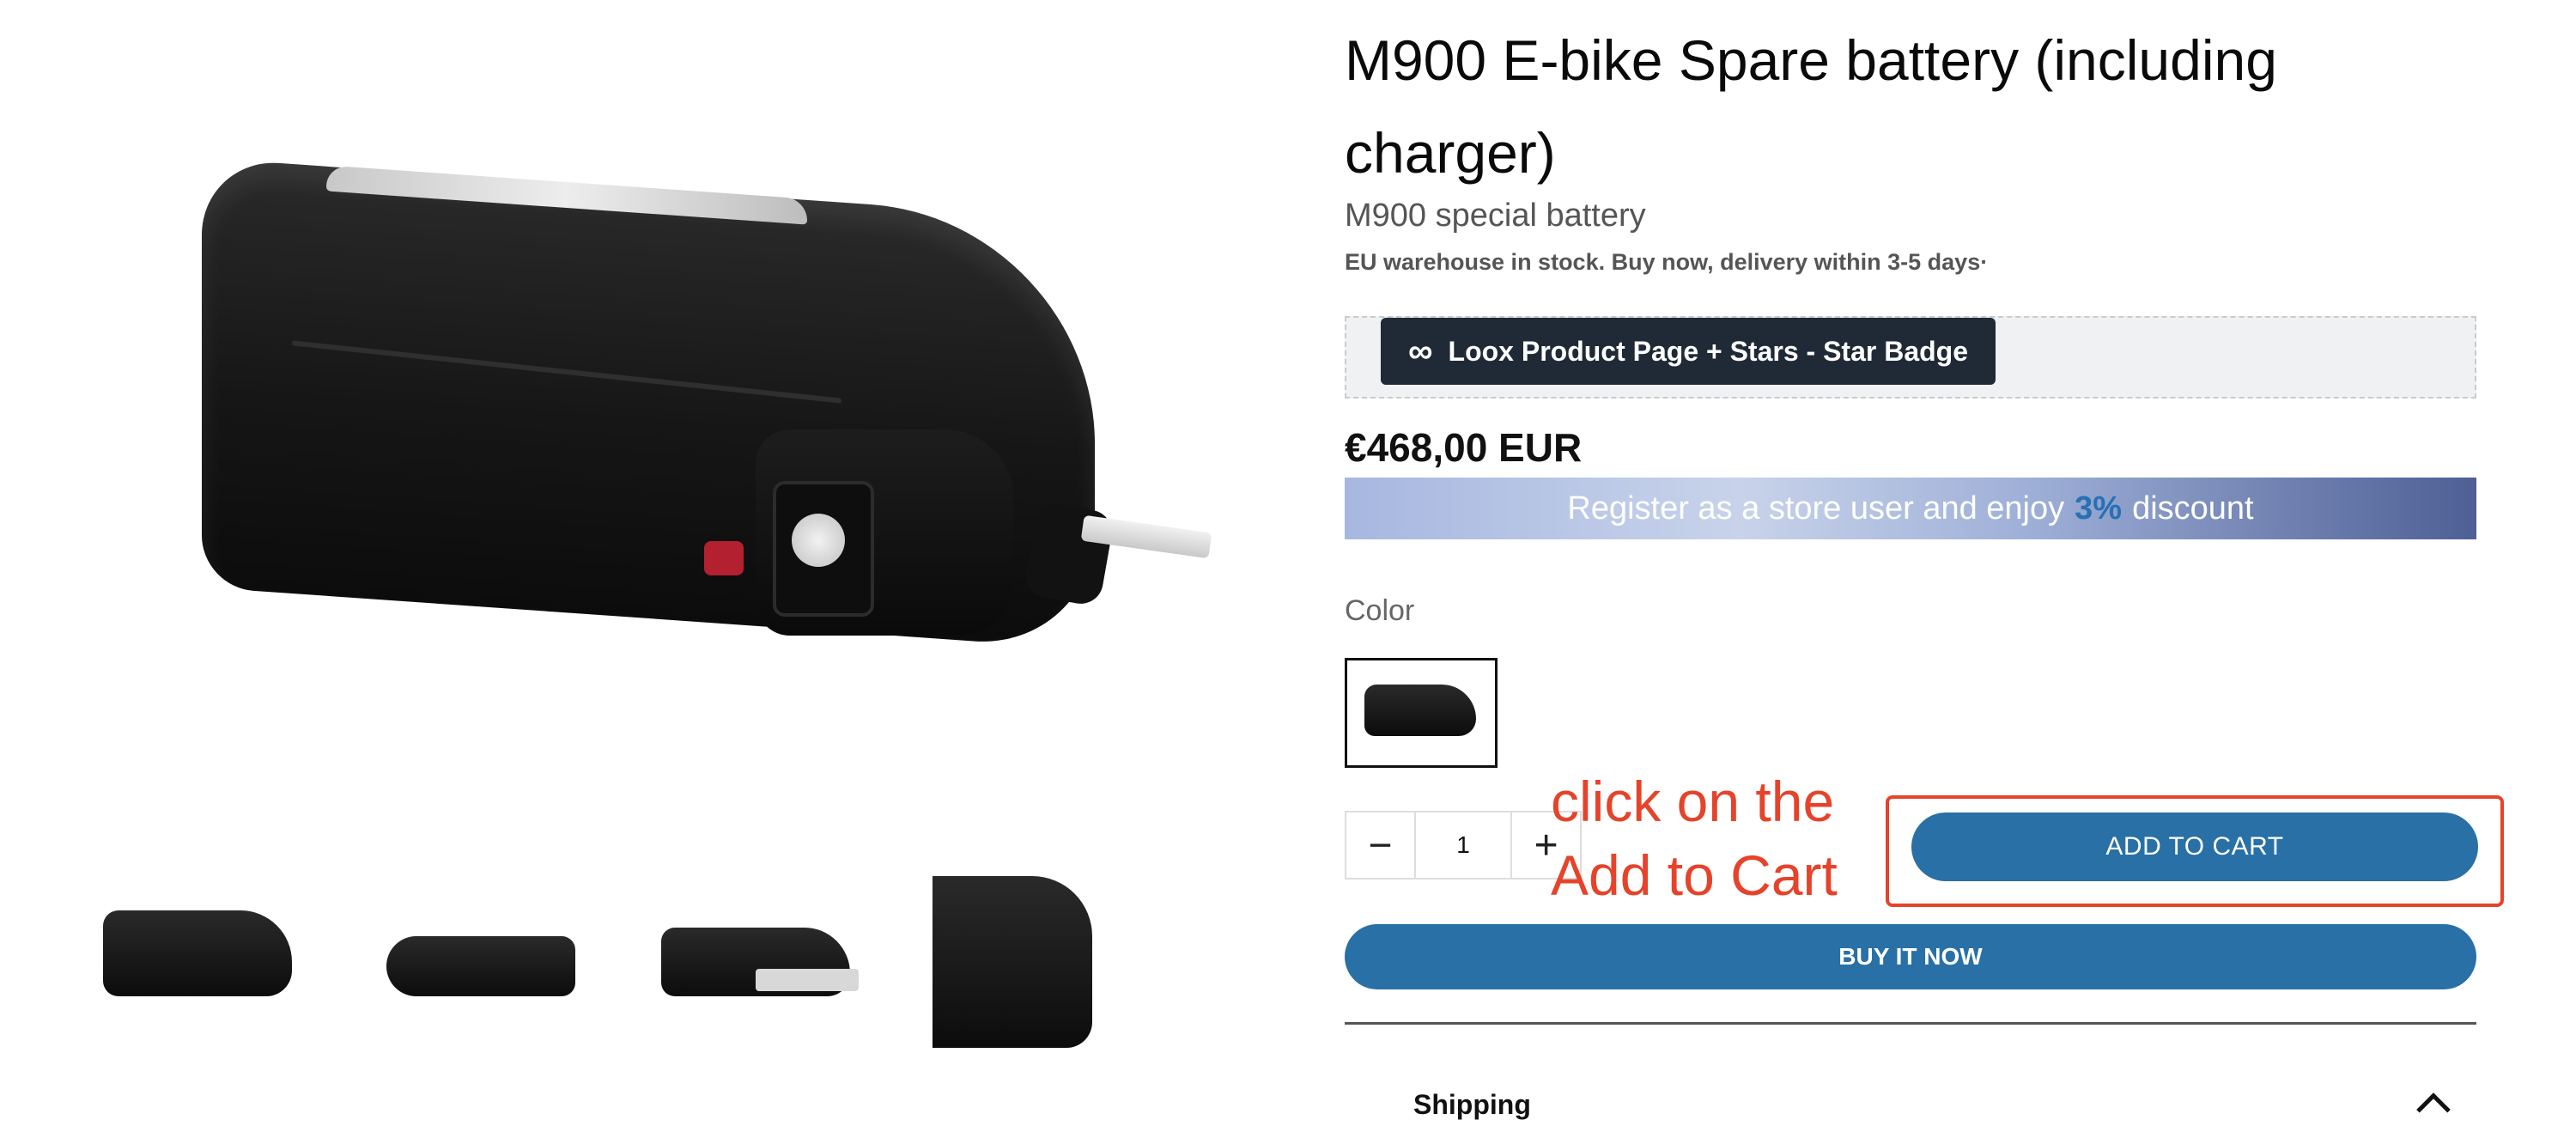 The height and width of the screenshot is (1132, 2576). Describe the element at coordinates (1694, 839) in the screenshot. I see `instruction-annotation: click on the Add to Cart` at that location.